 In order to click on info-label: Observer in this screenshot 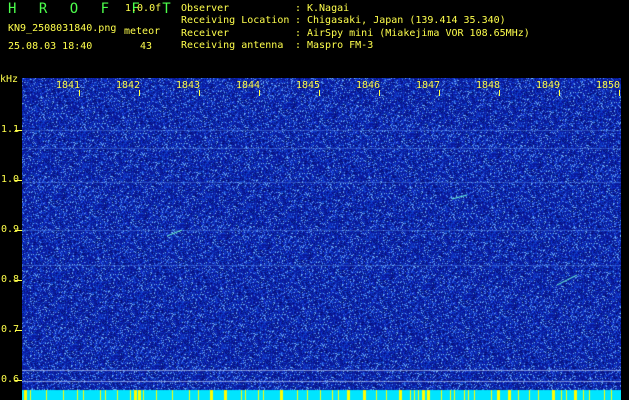, I will do `click(205, 8)`.